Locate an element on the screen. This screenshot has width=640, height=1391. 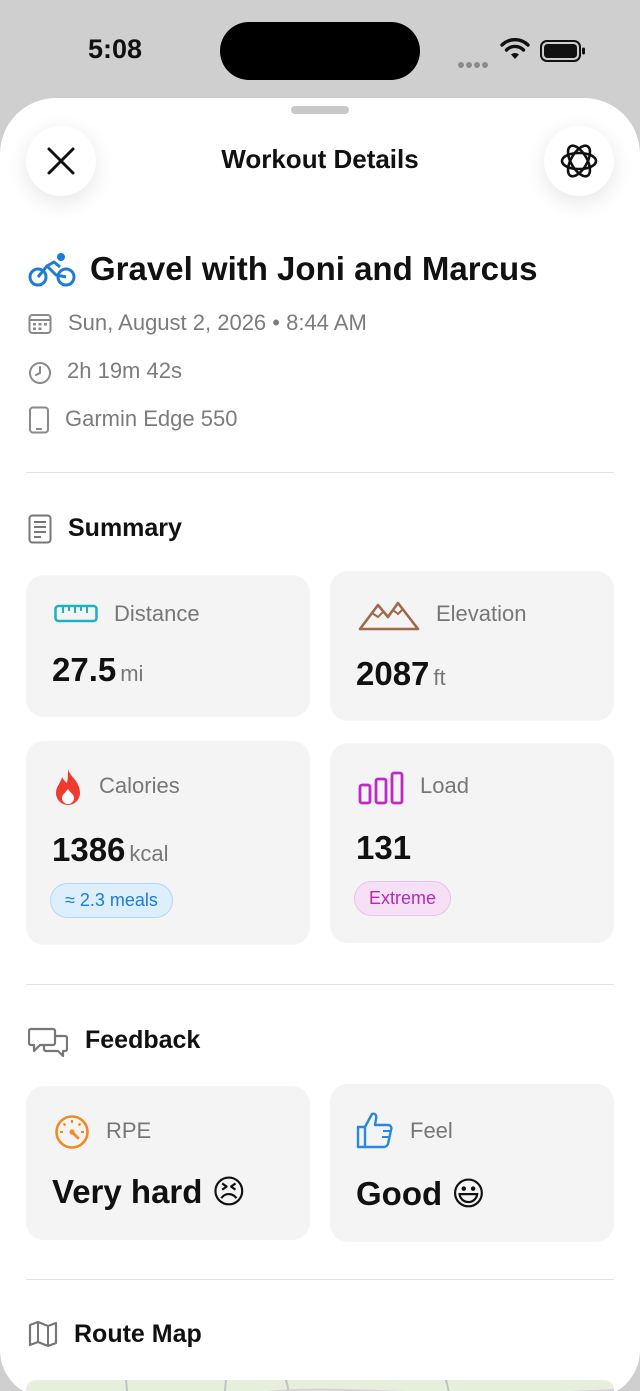
calories-card: Calories 1386 kcal ≈ 2.3 meals is located at coordinates (168, 843).